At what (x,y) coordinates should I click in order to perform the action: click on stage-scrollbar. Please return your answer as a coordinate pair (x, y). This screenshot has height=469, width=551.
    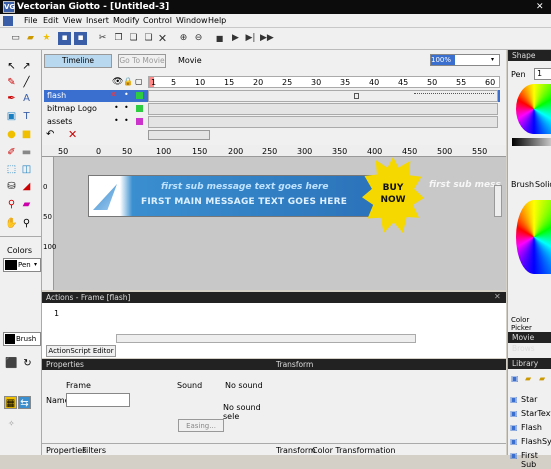
    Looking at the image, I should click on (498, 201).